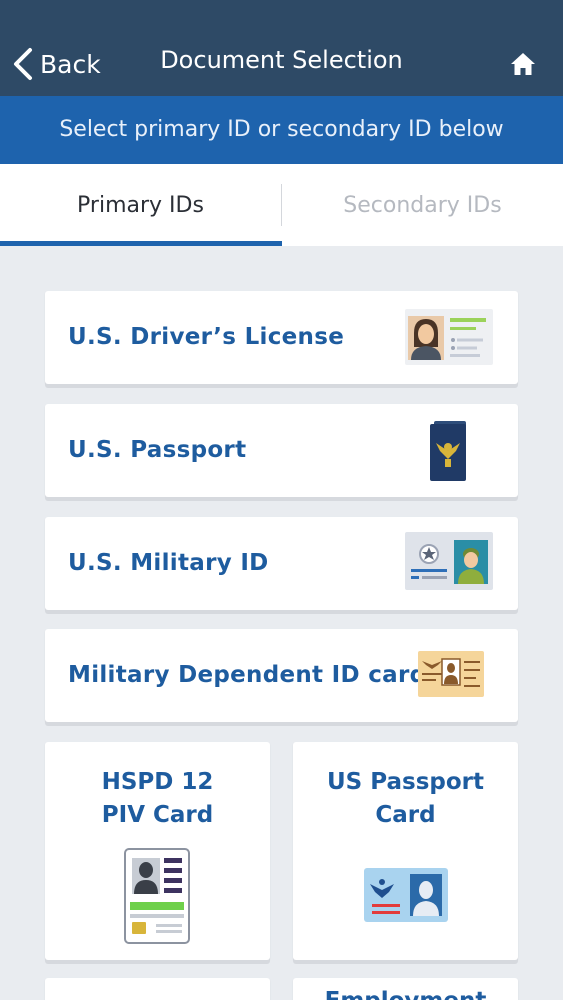 The width and height of the screenshot is (563, 1000). I want to click on passport-icon, so click(448, 451).